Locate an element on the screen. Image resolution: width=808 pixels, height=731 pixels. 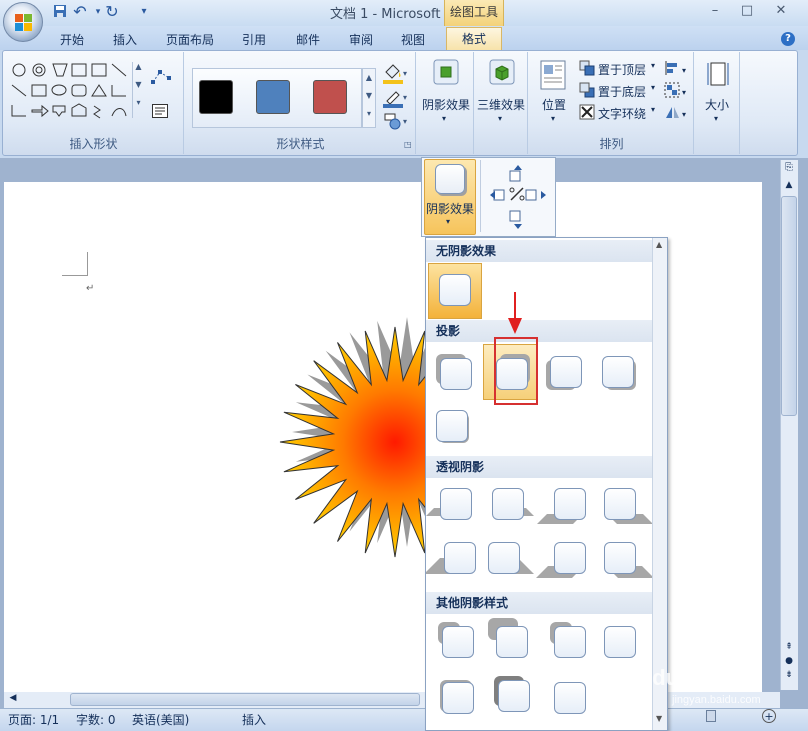
office-logo-icon is located at coordinates (23, 22).